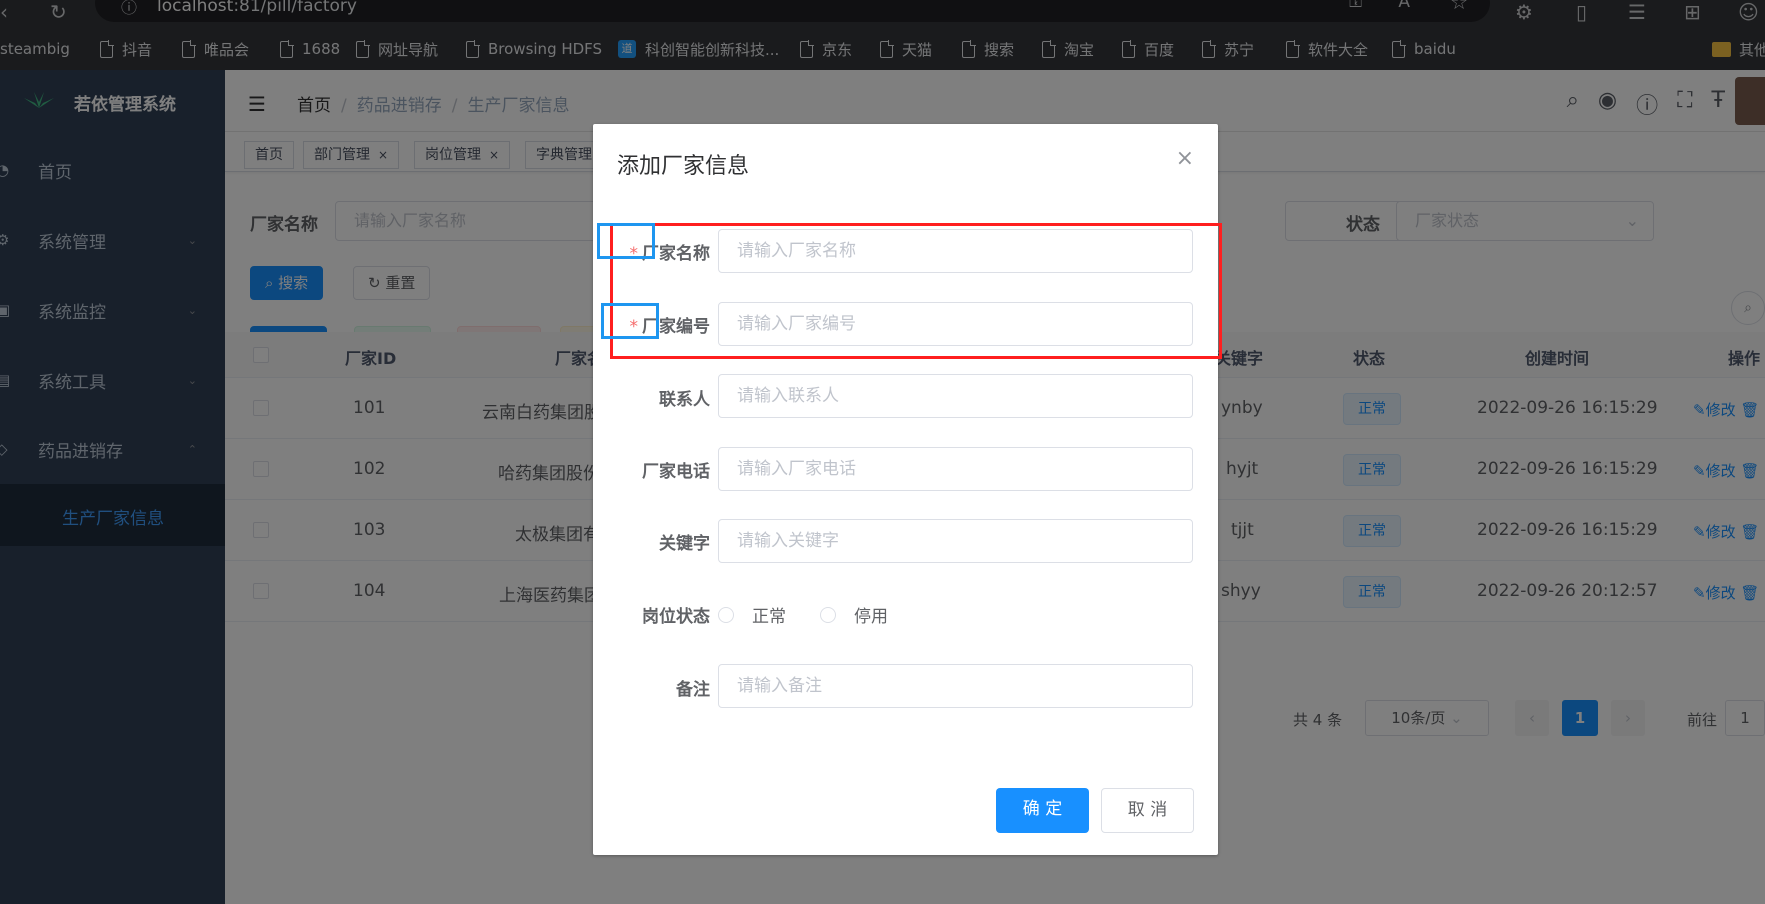  Describe the element at coordinates (955, 469) in the screenshot. I see `phone-input: 请输入厂家电话` at that location.